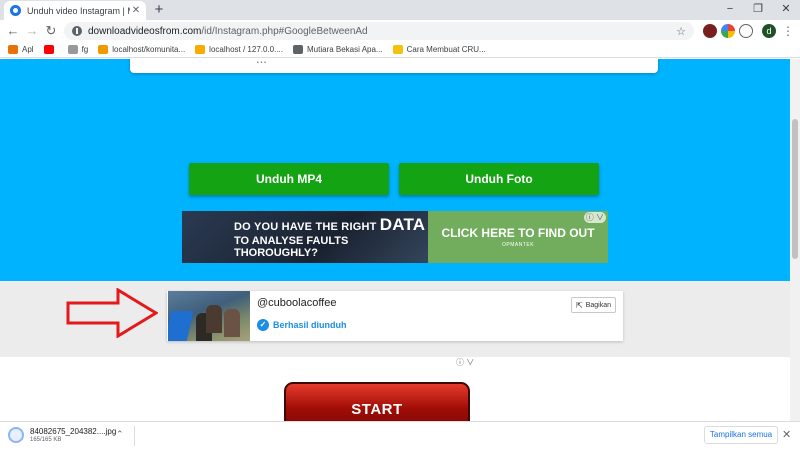 The height and width of the screenshot is (450, 800). What do you see at coordinates (16, 435) in the screenshot?
I see `download-progress-icon` at bounding box center [16, 435].